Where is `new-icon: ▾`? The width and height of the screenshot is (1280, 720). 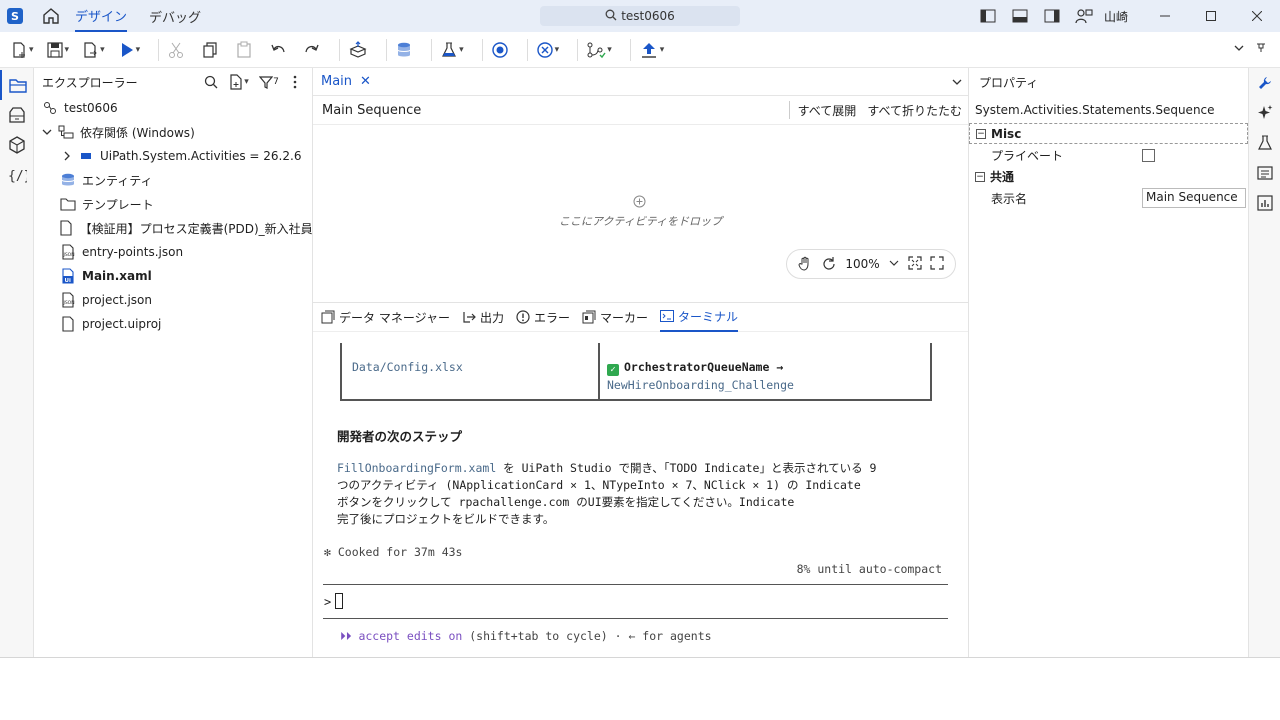
new-icon: ▾ is located at coordinates (22, 50).